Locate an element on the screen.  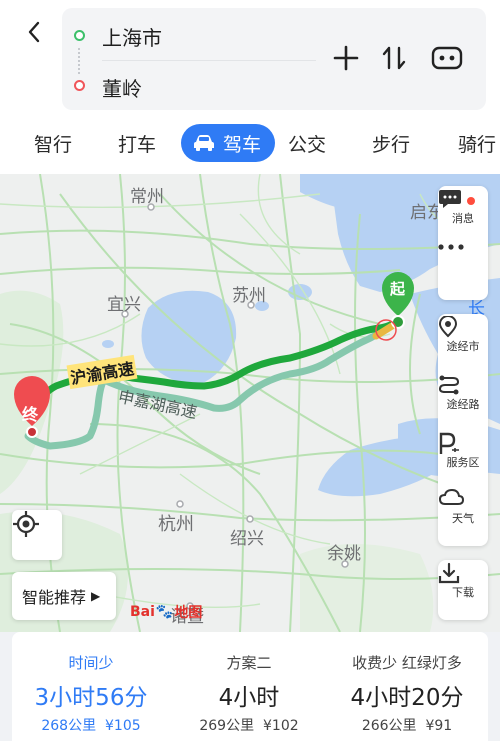
tool-panel-top: 消息 is located at coordinates (463, 243).